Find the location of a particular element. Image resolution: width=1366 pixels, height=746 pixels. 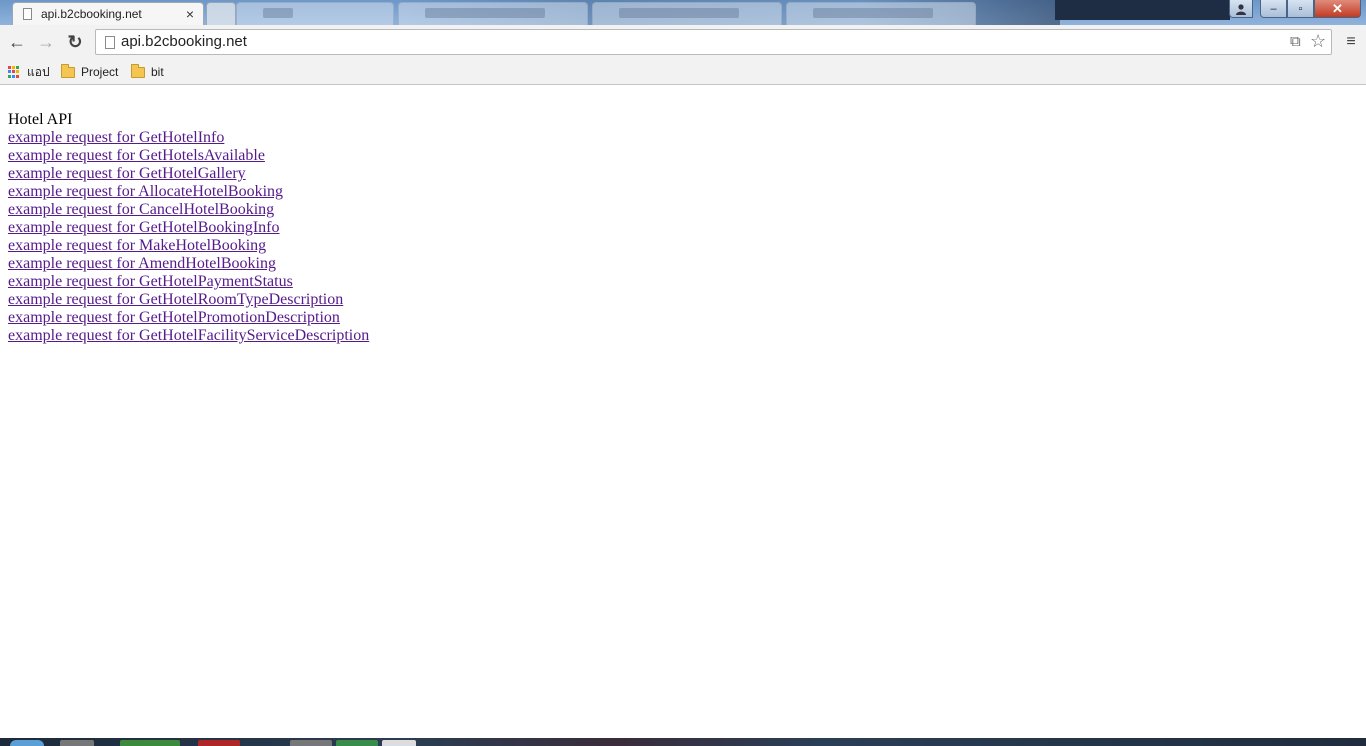

new-tab-button is located at coordinates (221, 13).